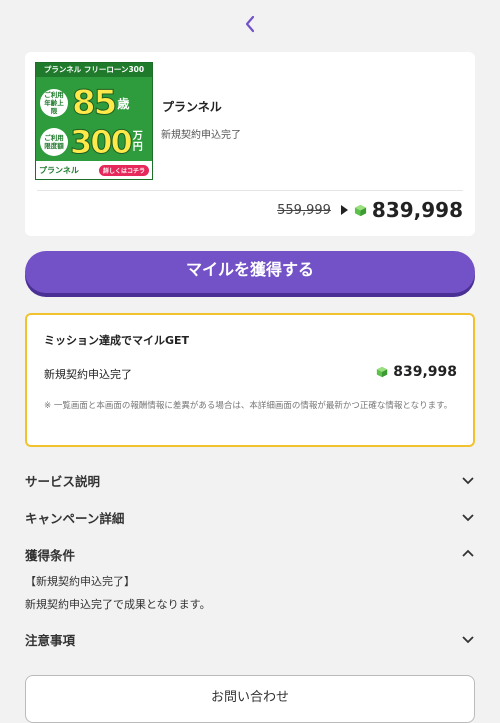 The image size is (500, 723). Describe the element at coordinates (50, 640) in the screenshot. I see `accordion-label: 注意事項` at that location.